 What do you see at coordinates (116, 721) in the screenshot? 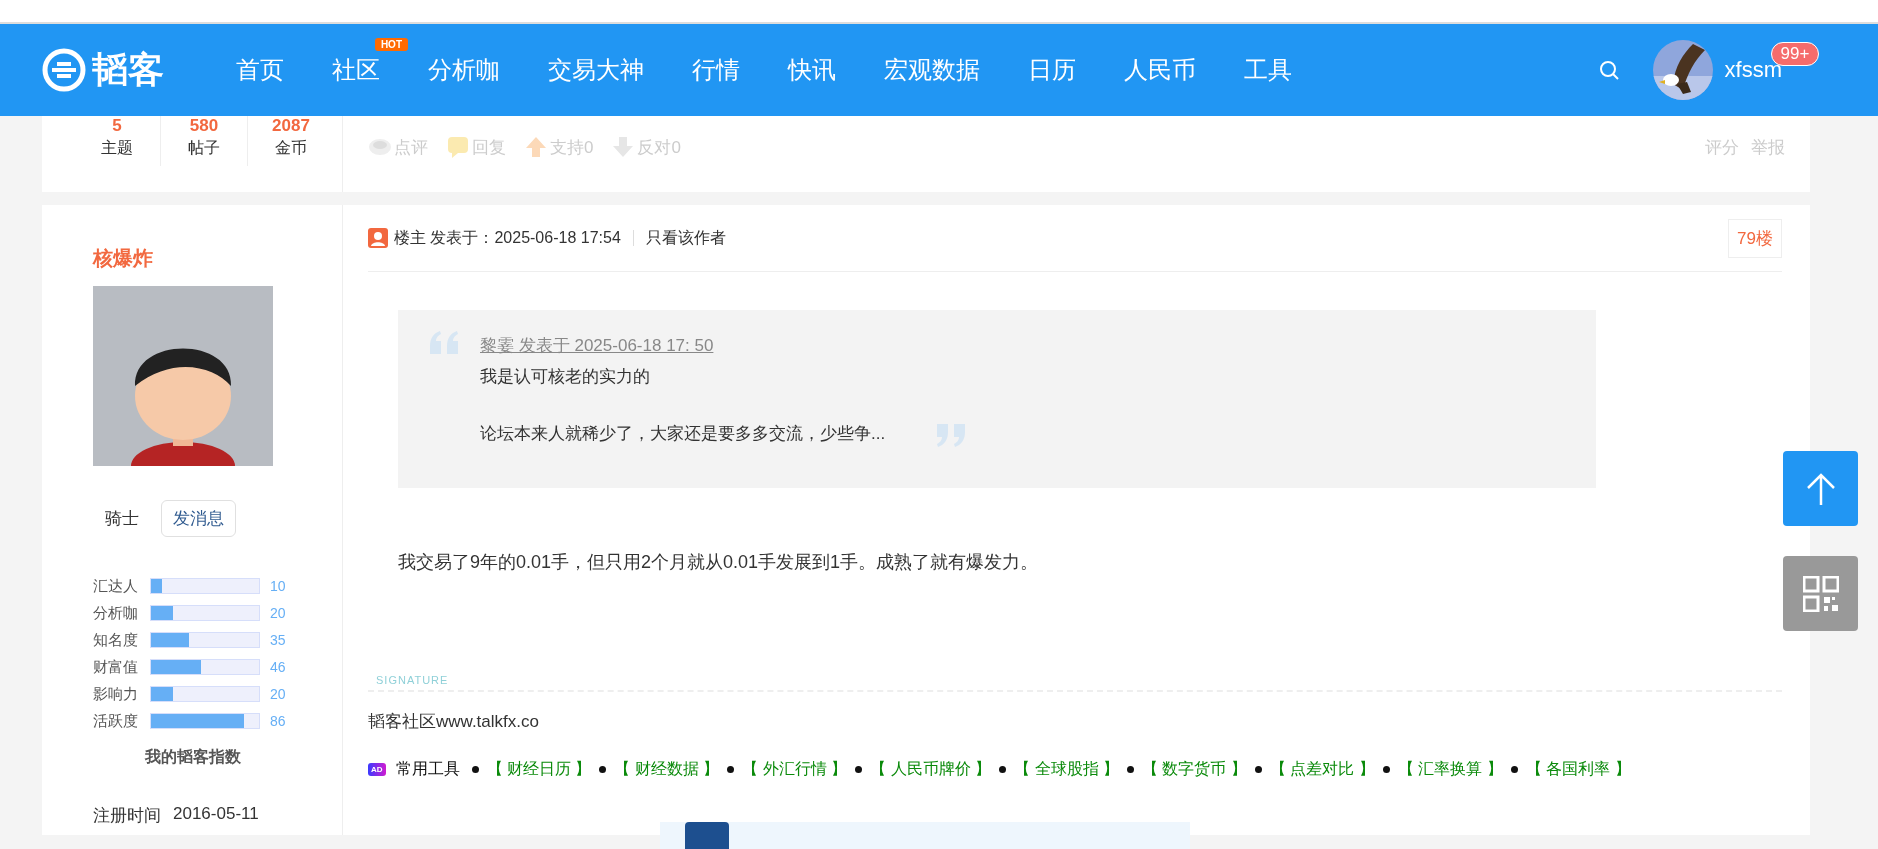
I see `index-label: 活跃度` at bounding box center [116, 721].